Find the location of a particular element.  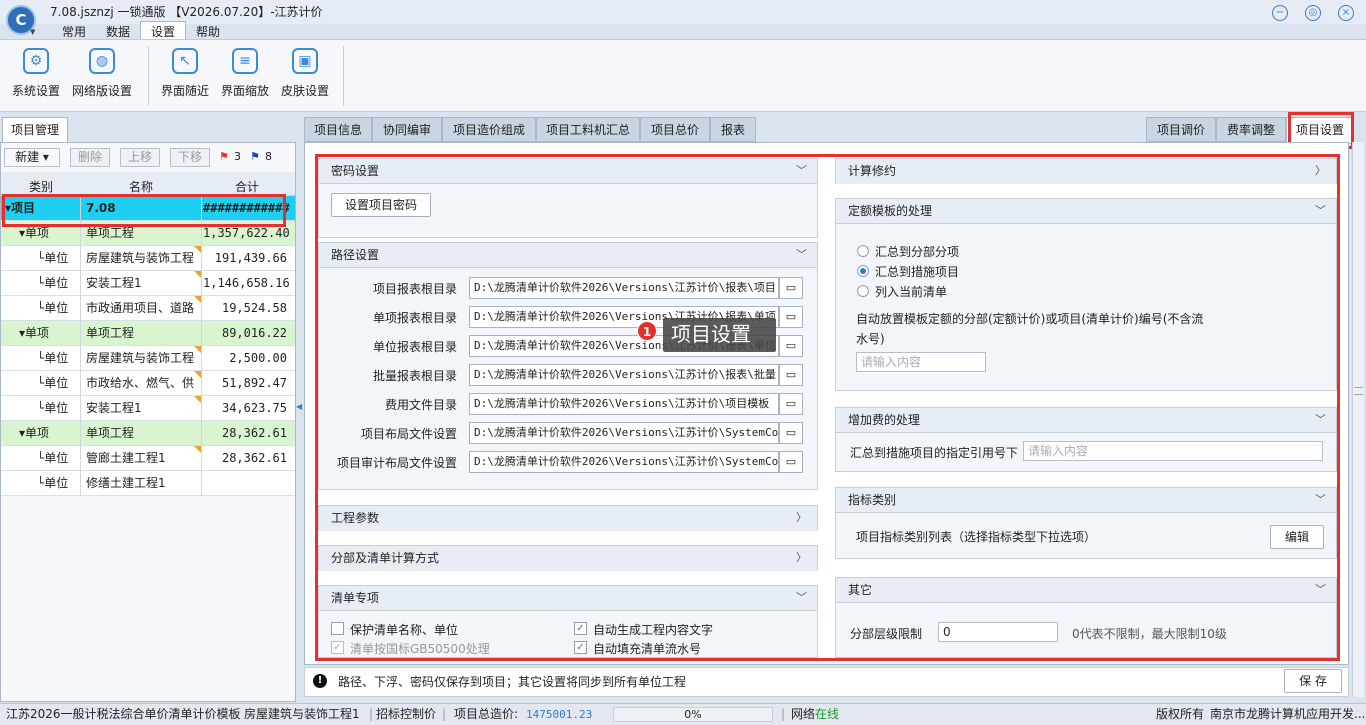

menu-tab-common: 常用 is located at coordinates (74, 31).